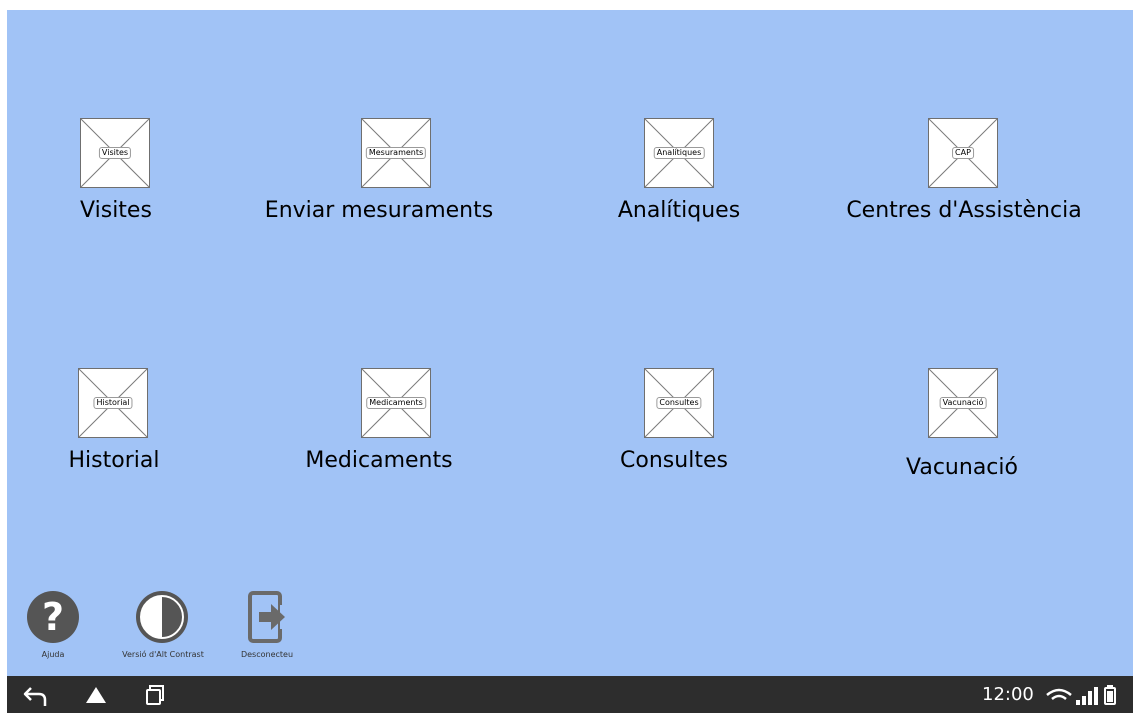 The height and width of the screenshot is (713, 1136). I want to click on medicaments-label: Medicaments, so click(379, 460).